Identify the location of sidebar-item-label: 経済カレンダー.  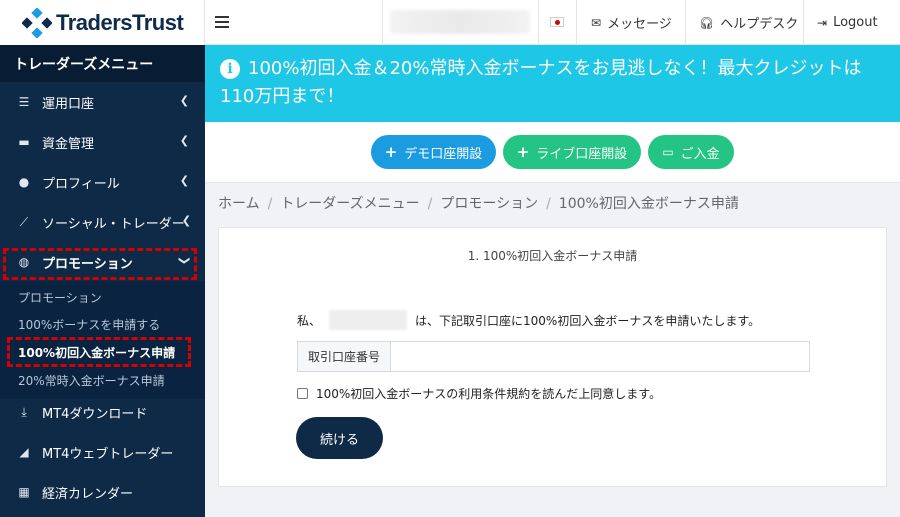
(88, 494).